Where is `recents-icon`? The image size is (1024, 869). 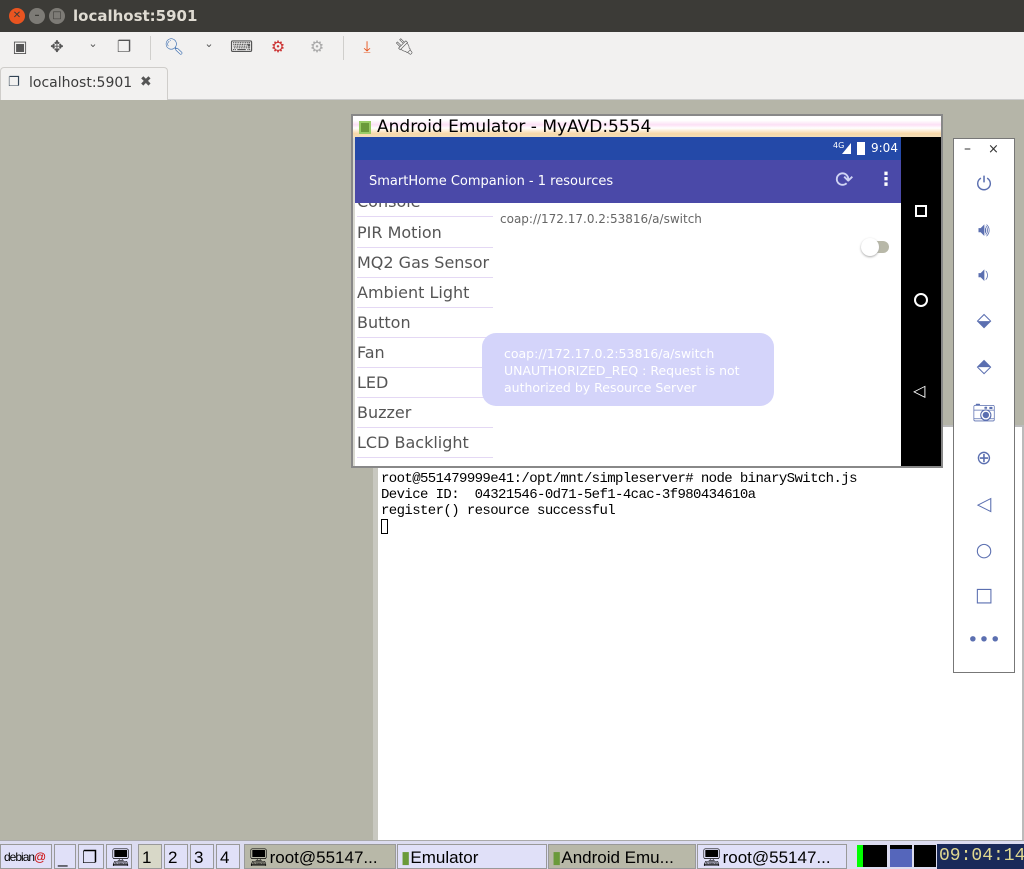 recents-icon is located at coordinates (921, 211).